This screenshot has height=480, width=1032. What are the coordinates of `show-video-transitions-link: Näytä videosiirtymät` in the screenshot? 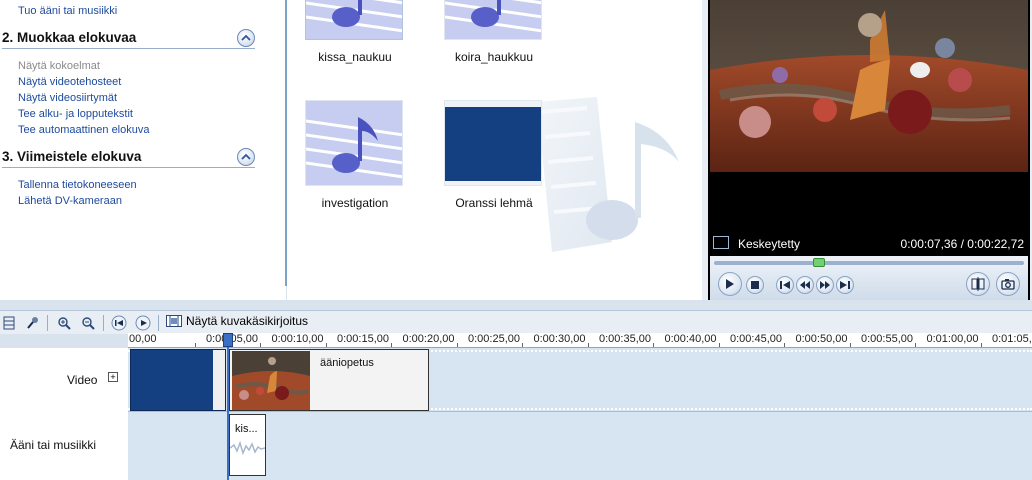 It's located at (67, 98).